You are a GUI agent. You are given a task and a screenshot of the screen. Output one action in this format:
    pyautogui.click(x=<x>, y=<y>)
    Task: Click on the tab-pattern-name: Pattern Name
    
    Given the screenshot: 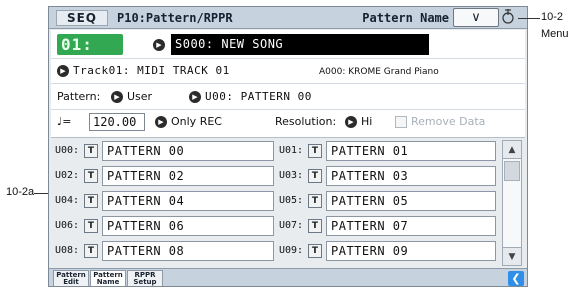 What is the action you would take?
    pyautogui.click(x=108, y=278)
    